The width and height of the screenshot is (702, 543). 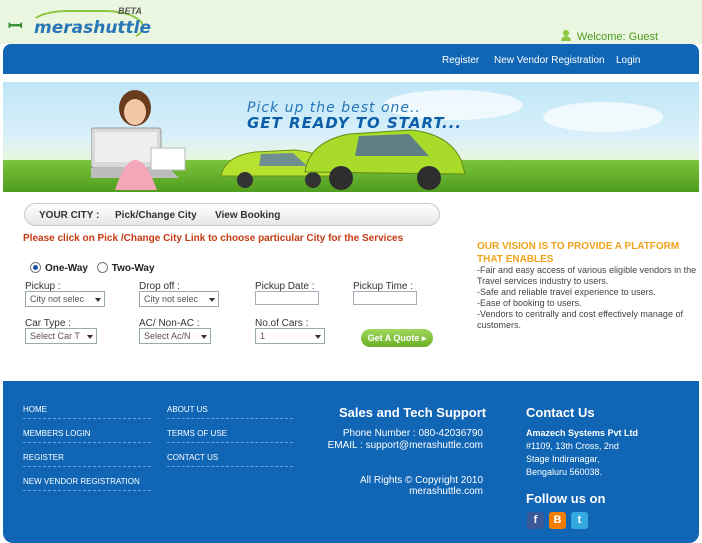 I want to click on dropoff-select: City not selec, so click(x=179, y=299).